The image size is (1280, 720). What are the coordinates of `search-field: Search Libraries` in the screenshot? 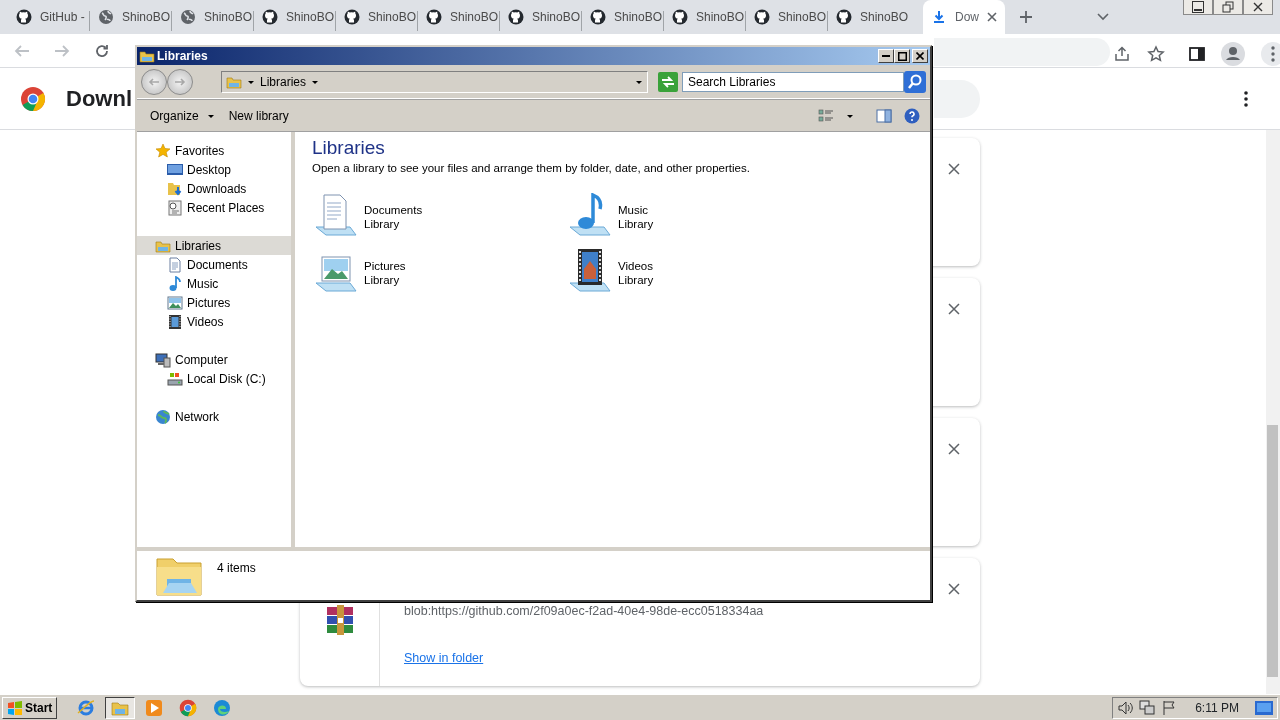 It's located at (793, 81).